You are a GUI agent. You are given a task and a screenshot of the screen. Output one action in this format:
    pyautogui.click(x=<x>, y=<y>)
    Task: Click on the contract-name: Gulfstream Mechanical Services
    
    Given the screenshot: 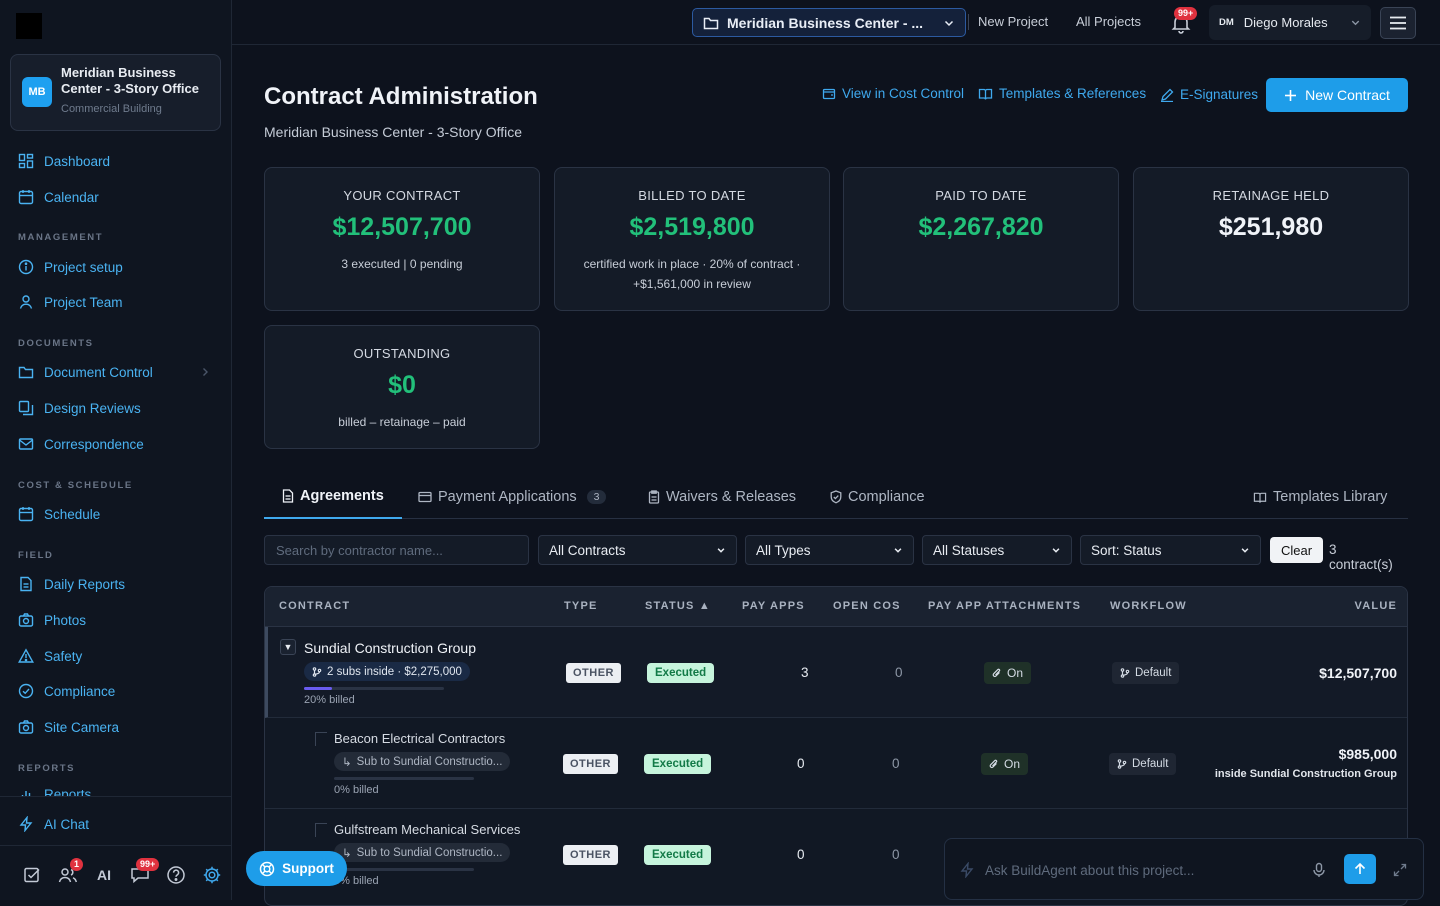 What is the action you would take?
    pyautogui.click(x=427, y=829)
    